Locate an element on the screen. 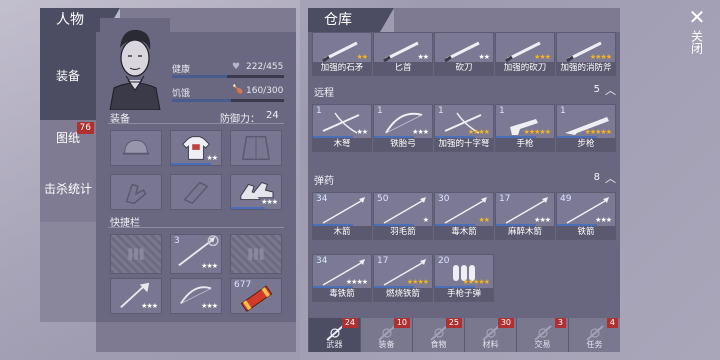  health-value: 222/455 is located at coordinates (265, 67).